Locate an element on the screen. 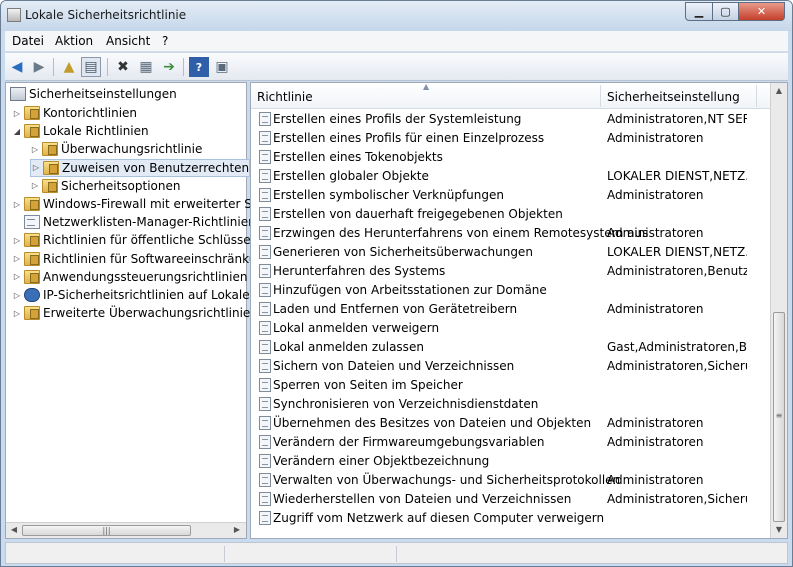  maximize-button: ▢ is located at coordinates (725, 11).